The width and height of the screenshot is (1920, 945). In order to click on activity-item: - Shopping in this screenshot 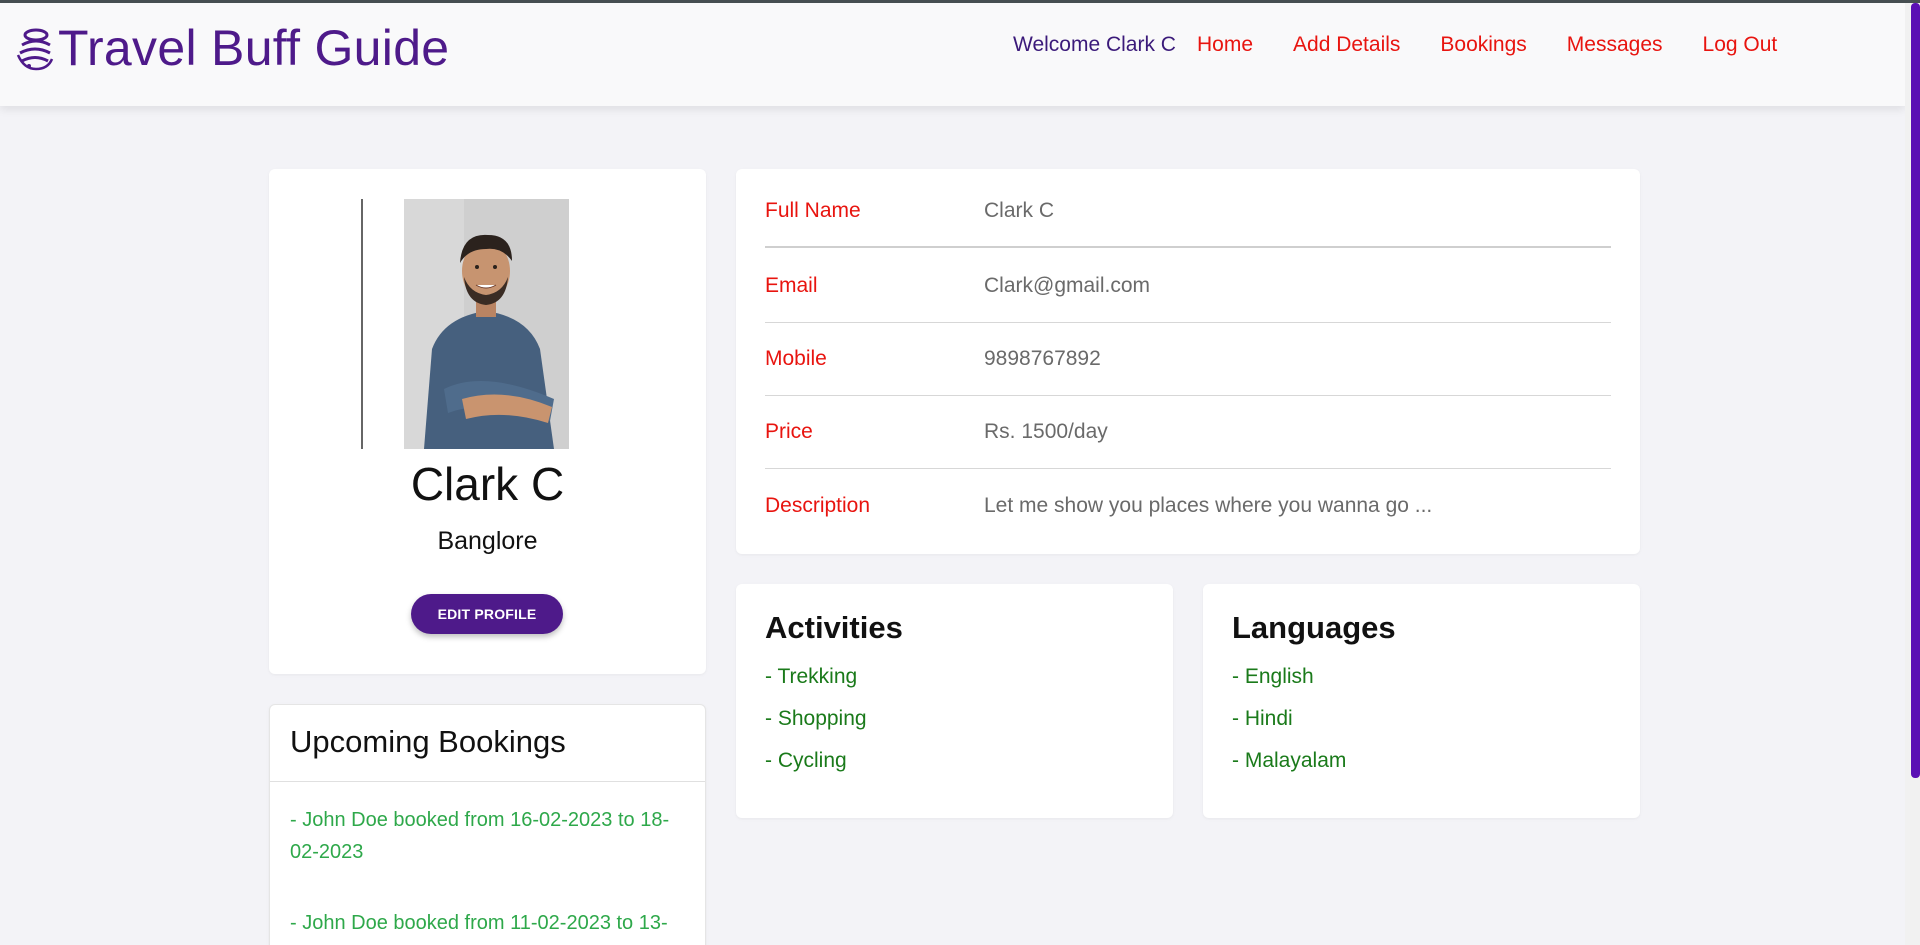, I will do `click(816, 718)`.